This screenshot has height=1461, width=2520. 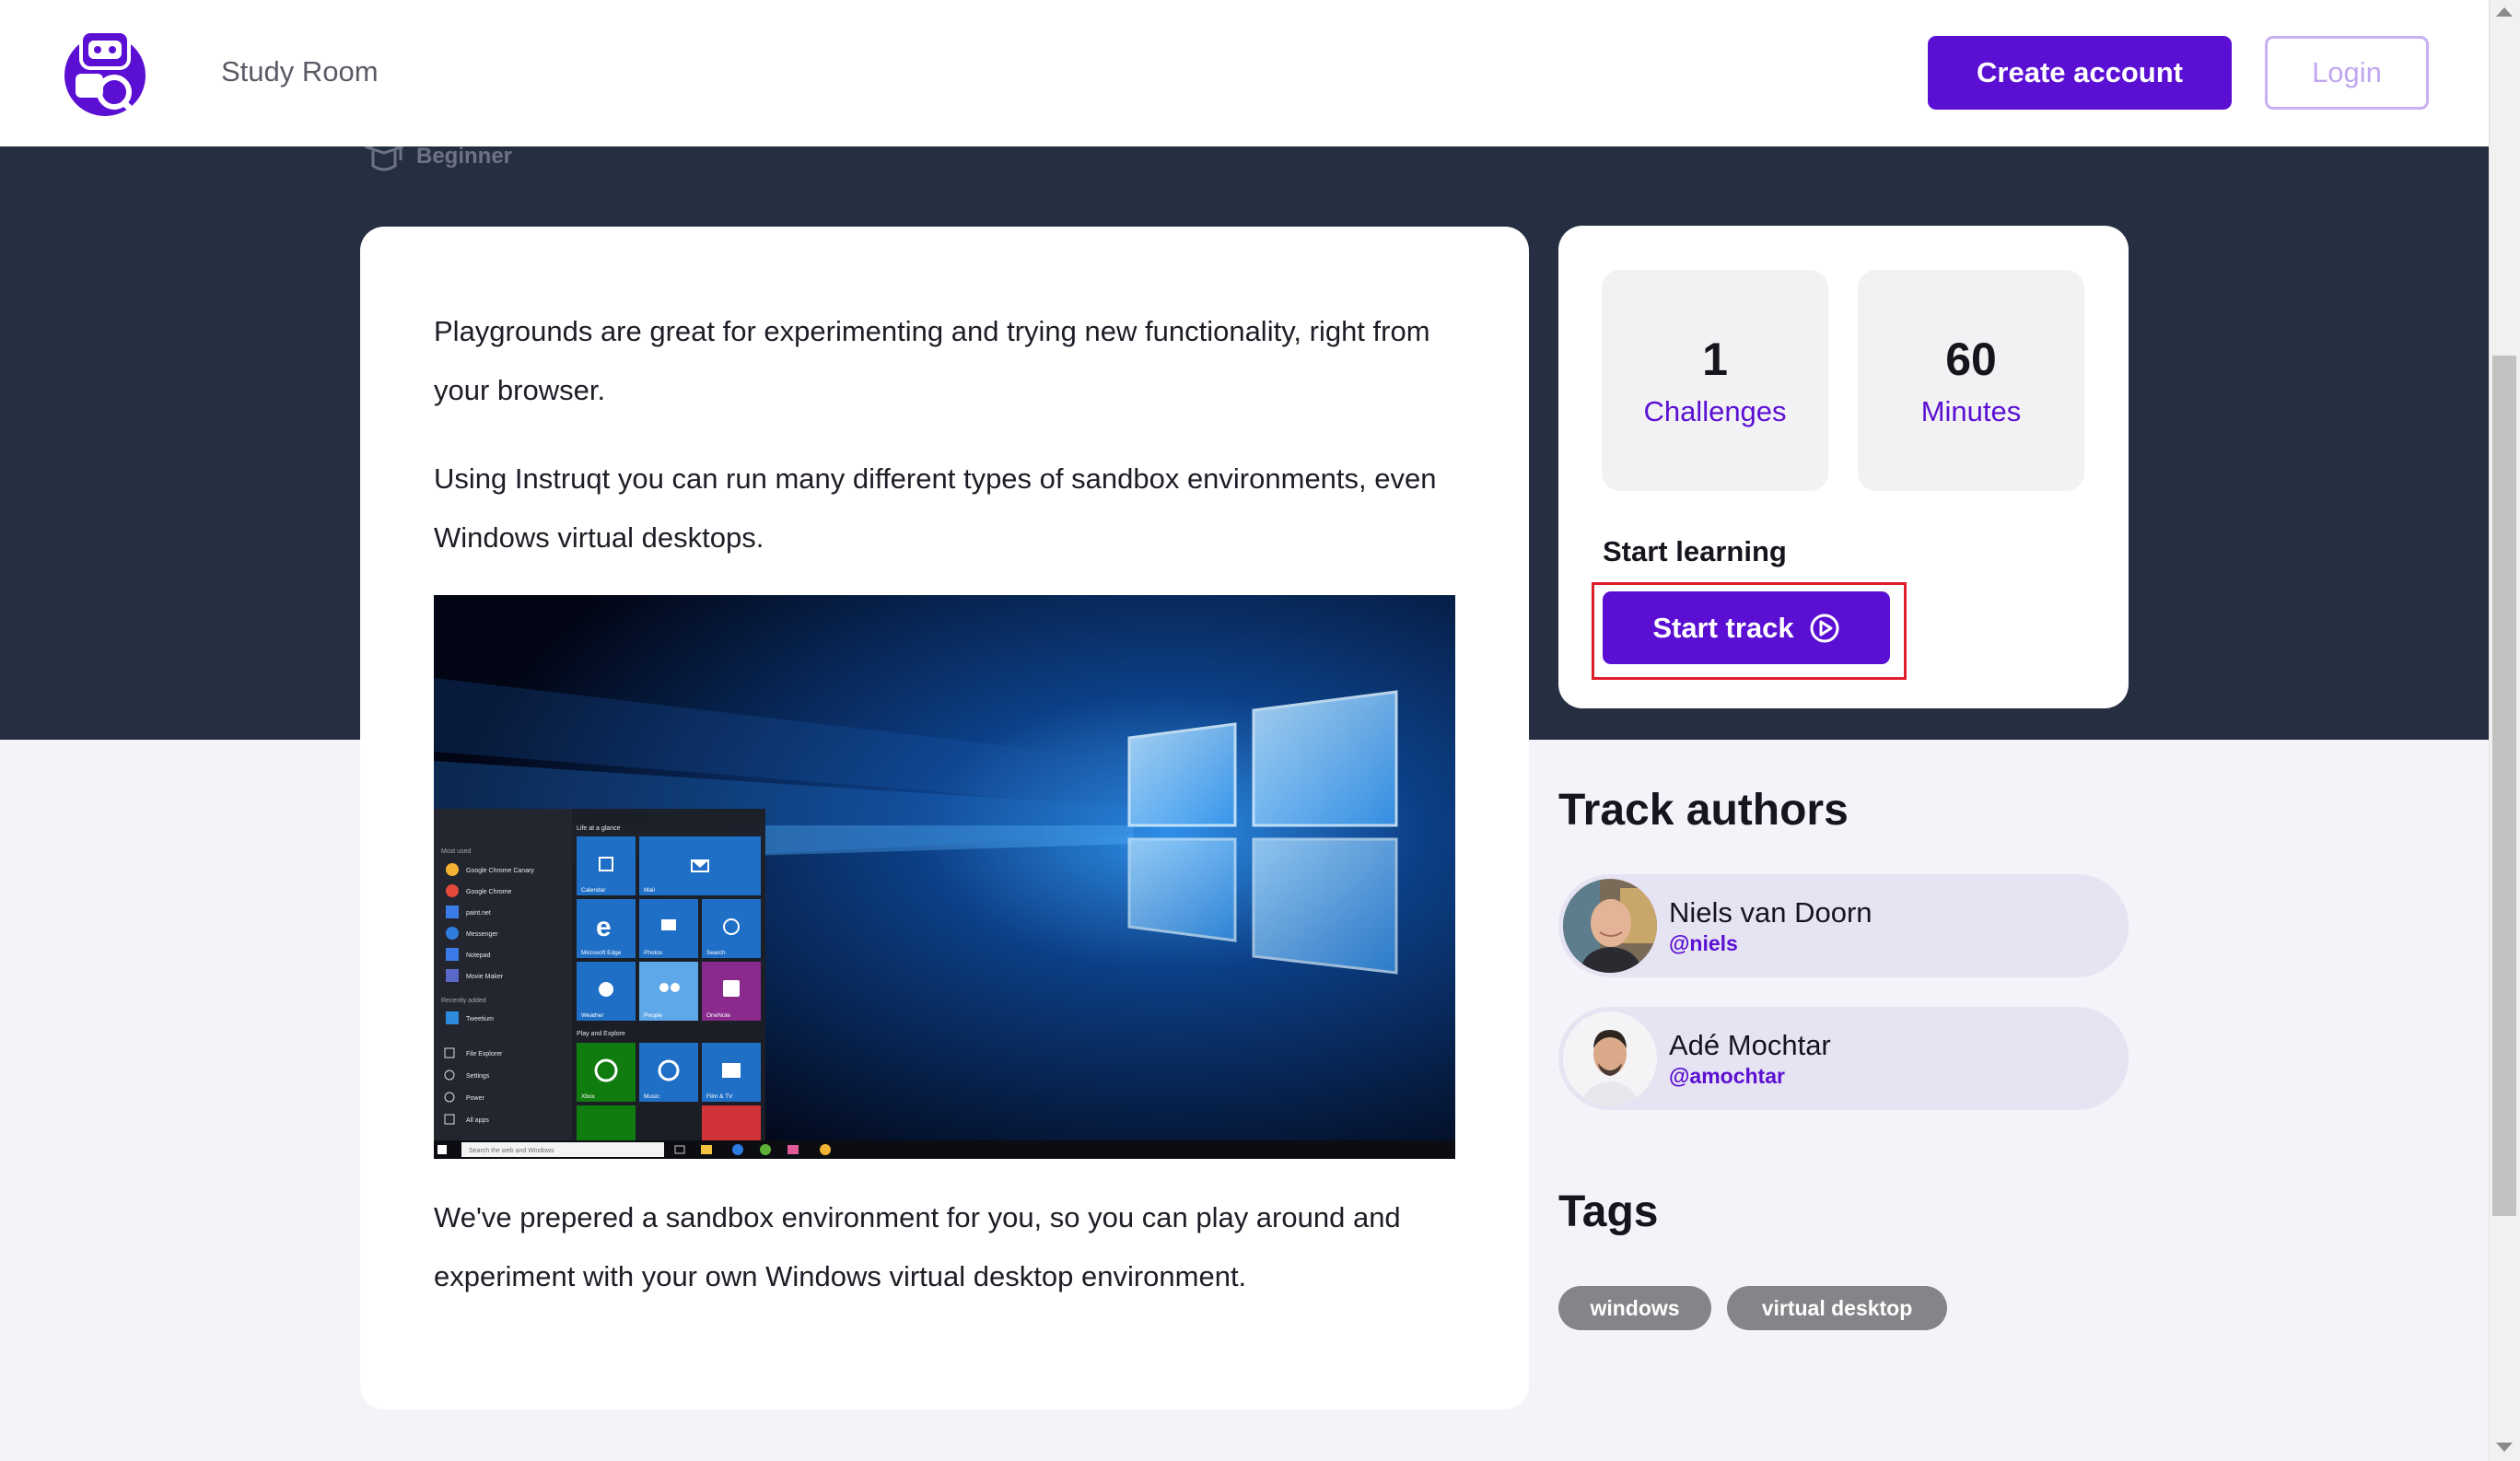 What do you see at coordinates (480, 1019) in the screenshot?
I see `start-menu-item: Tweetium` at bounding box center [480, 1019].